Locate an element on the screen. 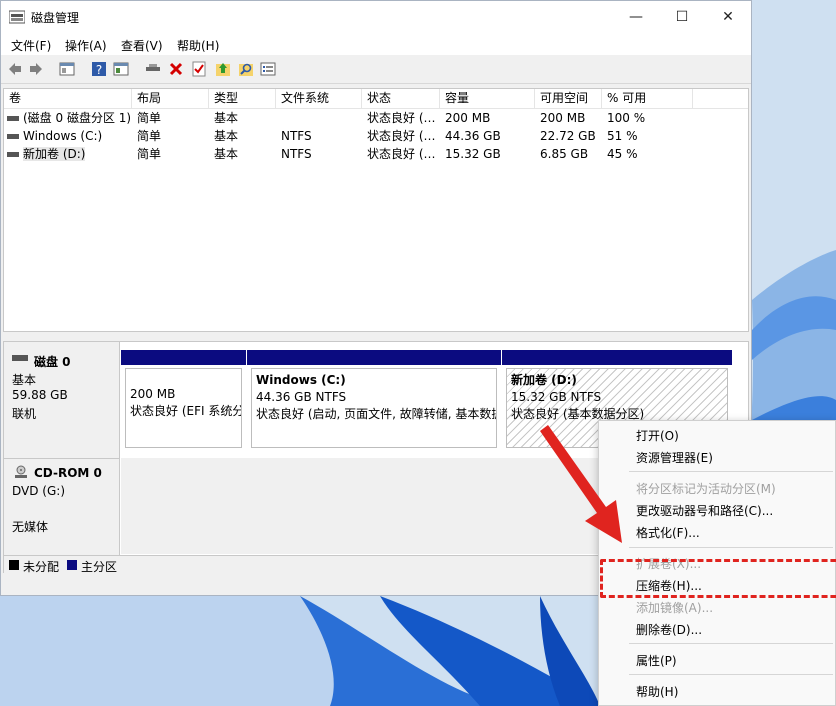  console-icon is located at coordinates (121, 69).